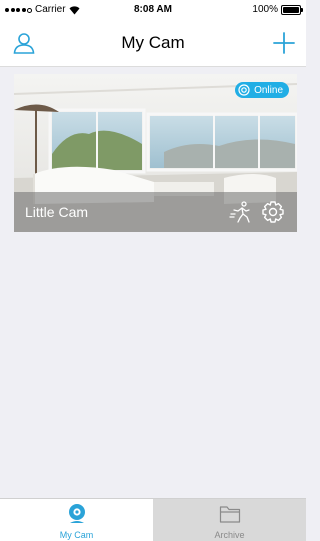 This screenshot has width=320, height=541. I want to click on tab-label: Archive, so click(229, 535).